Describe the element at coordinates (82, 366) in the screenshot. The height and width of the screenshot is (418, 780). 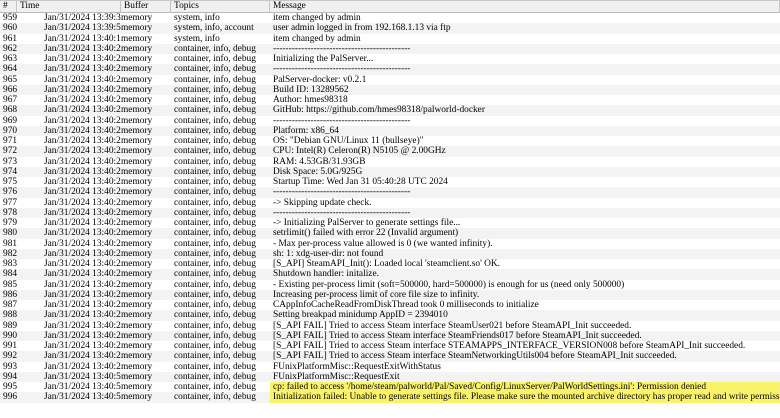
I see `row-time: Jan/31/2024 13:40:29` at that location.